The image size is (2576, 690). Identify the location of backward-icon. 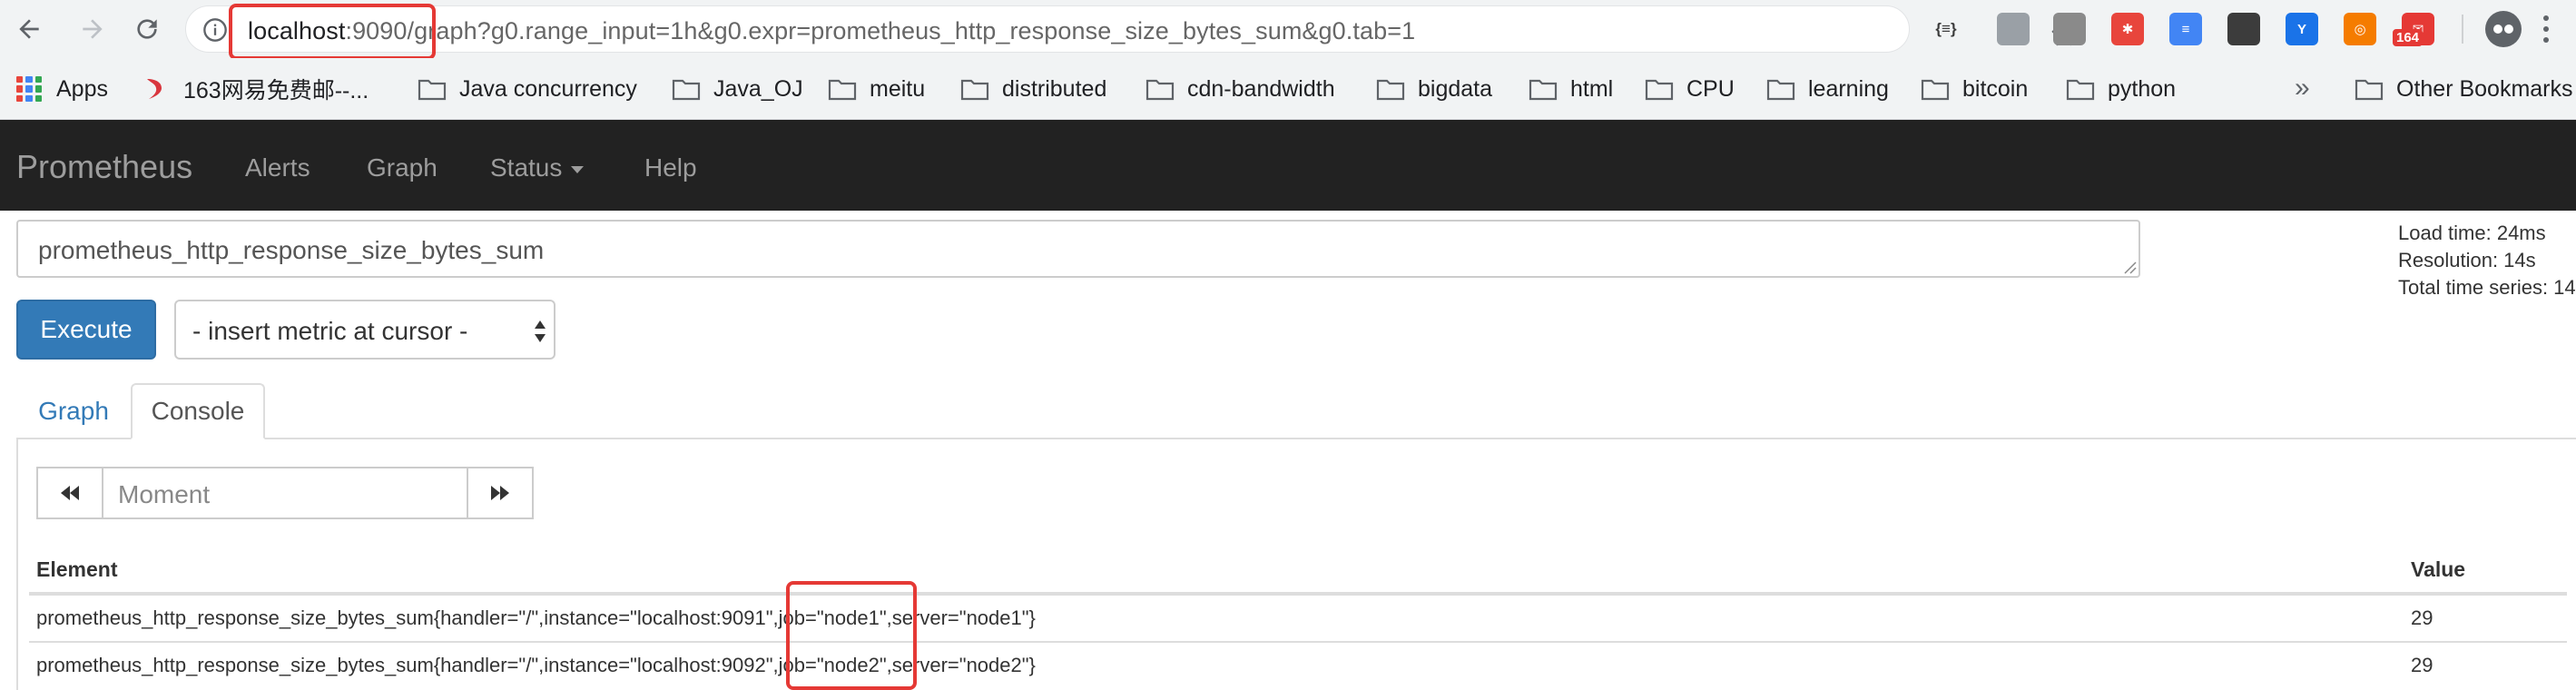
(70, 493).